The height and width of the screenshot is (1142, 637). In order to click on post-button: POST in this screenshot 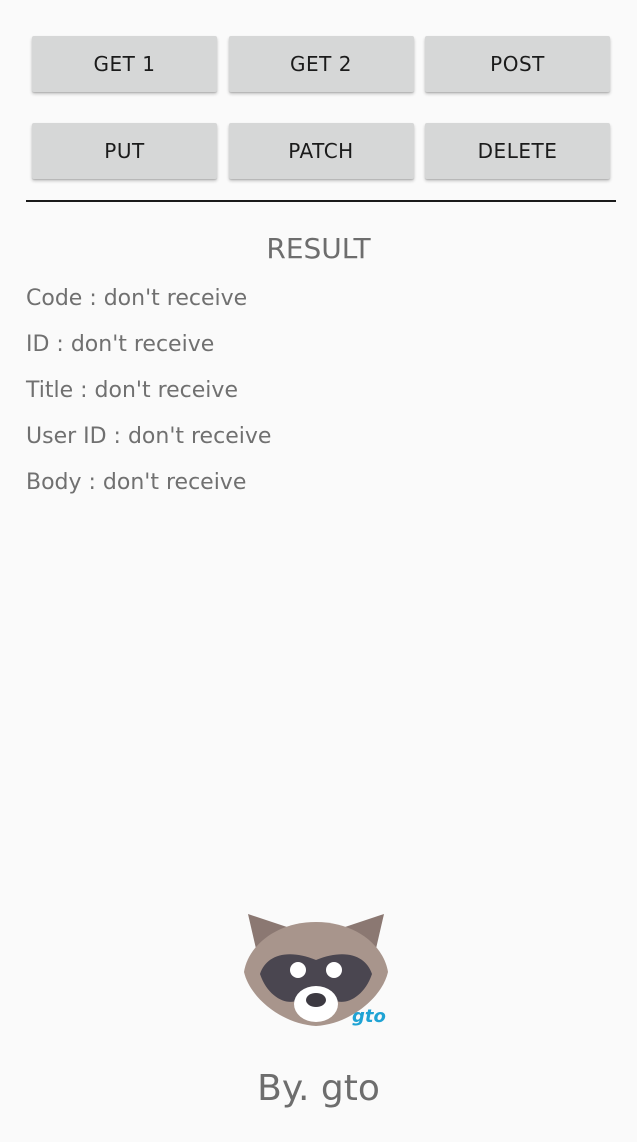, I will do `click(517, 64)`.